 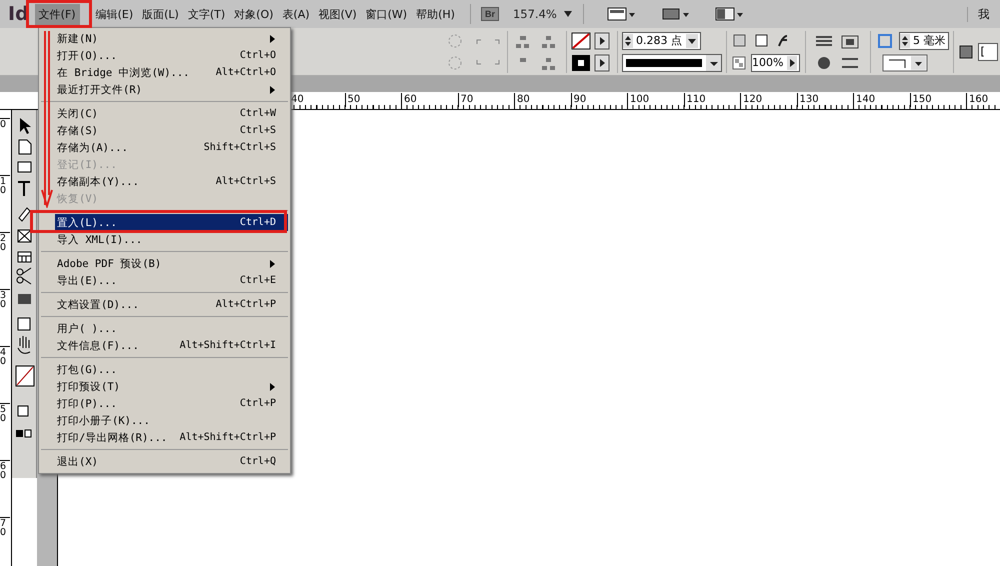 What do you see at coordinates (775, 63) in the screenshot?
I see `opacity-field: 100%` at bounding box center [775, 63].